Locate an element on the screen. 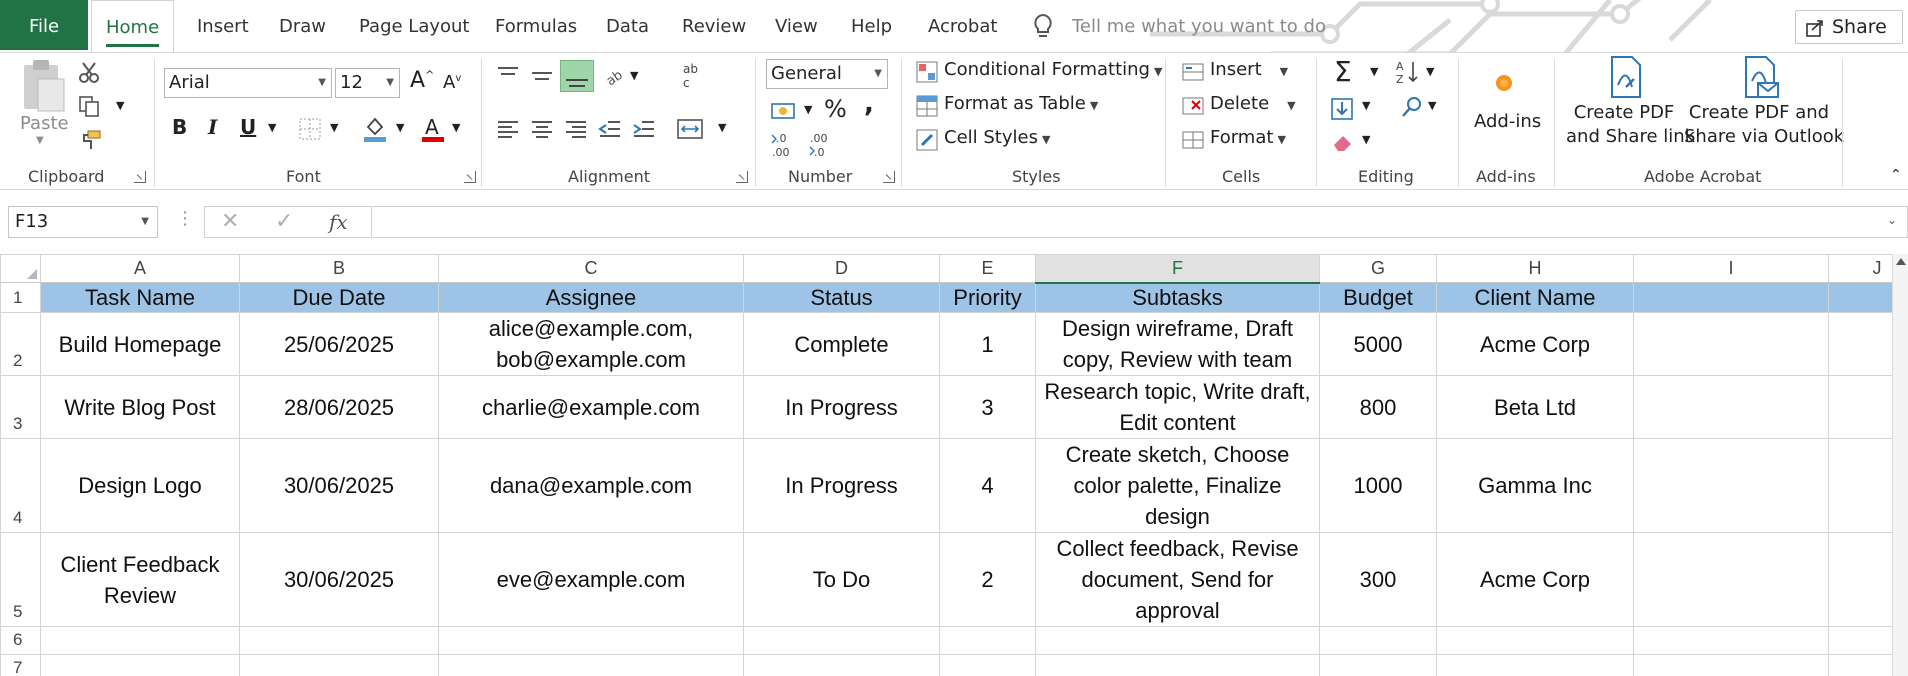 The image size is (1908, 676). number-format-select: General ▼ is located at coordinates (827, 74).